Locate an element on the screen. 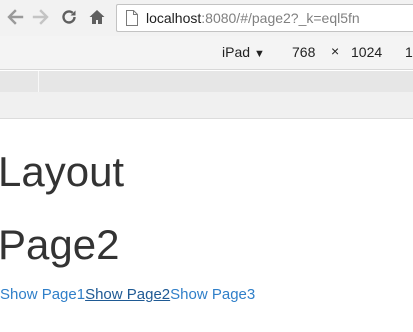 This screenshot has width=413, height=332. link-show-page2: Show Page2 is located at coordinates (127, 294).